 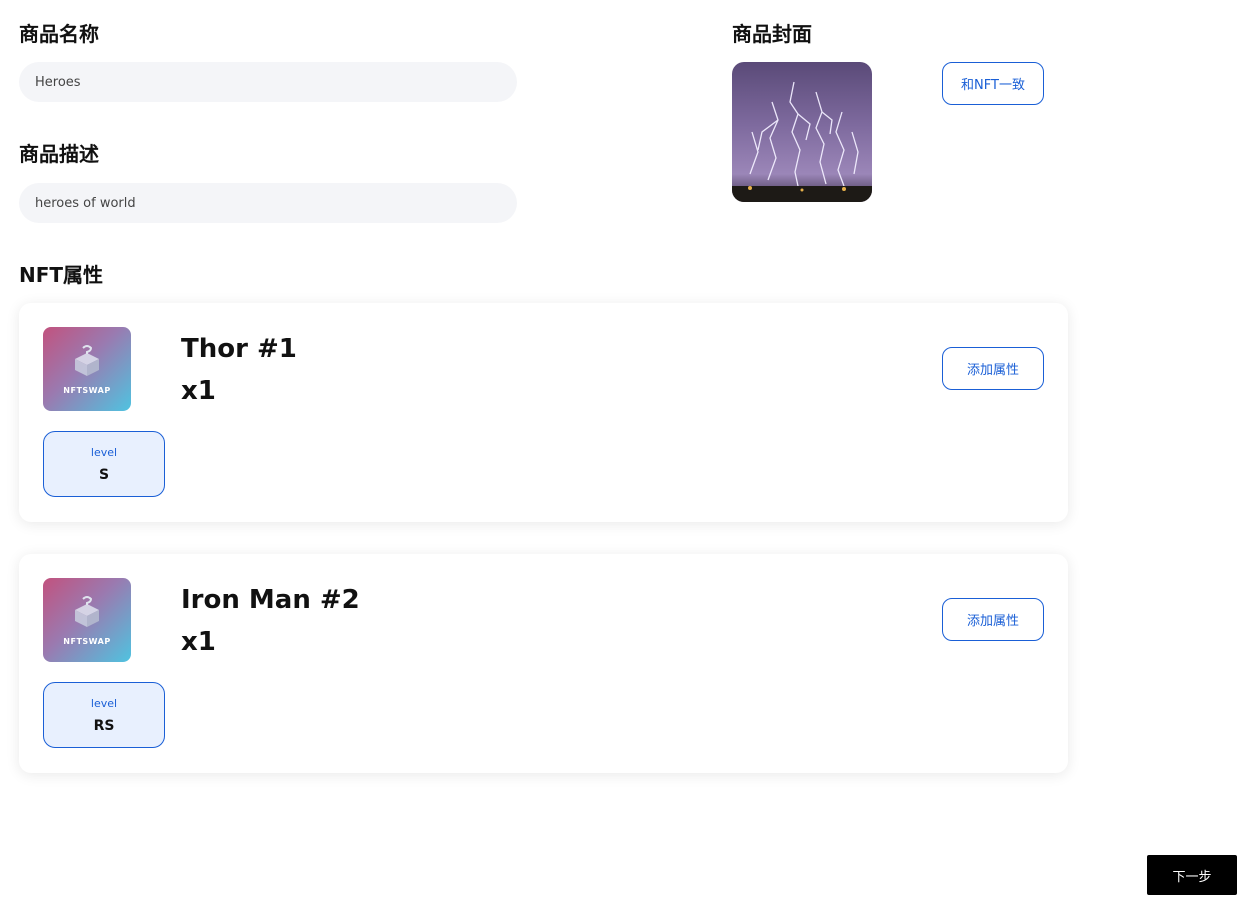 I want to click on nft-attributes-label: NFT属性, so click(x=61, y=275).